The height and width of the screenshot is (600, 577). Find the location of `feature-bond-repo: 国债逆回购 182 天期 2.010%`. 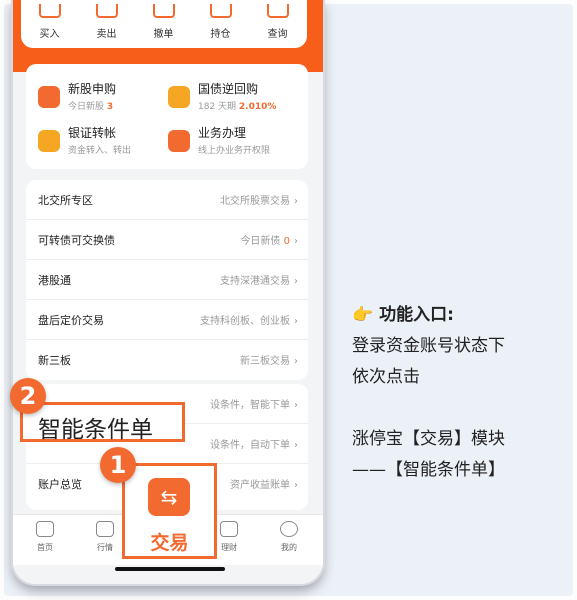

feature-bond-repo: 国债逆回购 182 天期 2.010% is located at coordinates (233, 98).